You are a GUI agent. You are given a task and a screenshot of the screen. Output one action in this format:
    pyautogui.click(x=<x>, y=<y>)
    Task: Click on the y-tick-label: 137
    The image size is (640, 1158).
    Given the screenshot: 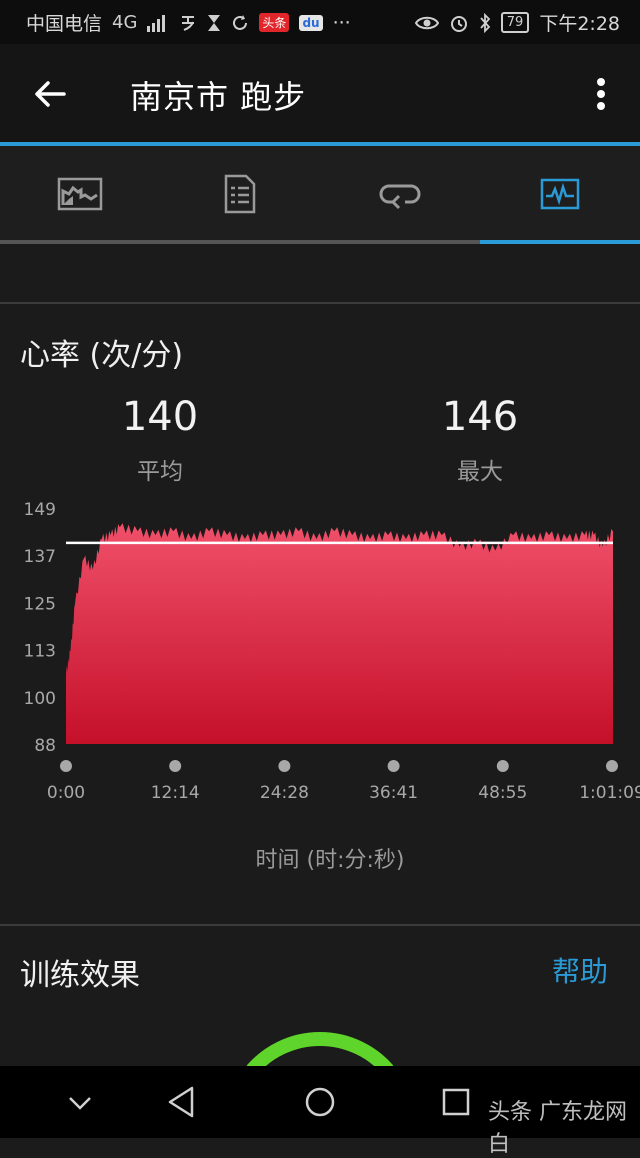 What is the action you would take?
    pyautogui.click(x=40, y=557)
    